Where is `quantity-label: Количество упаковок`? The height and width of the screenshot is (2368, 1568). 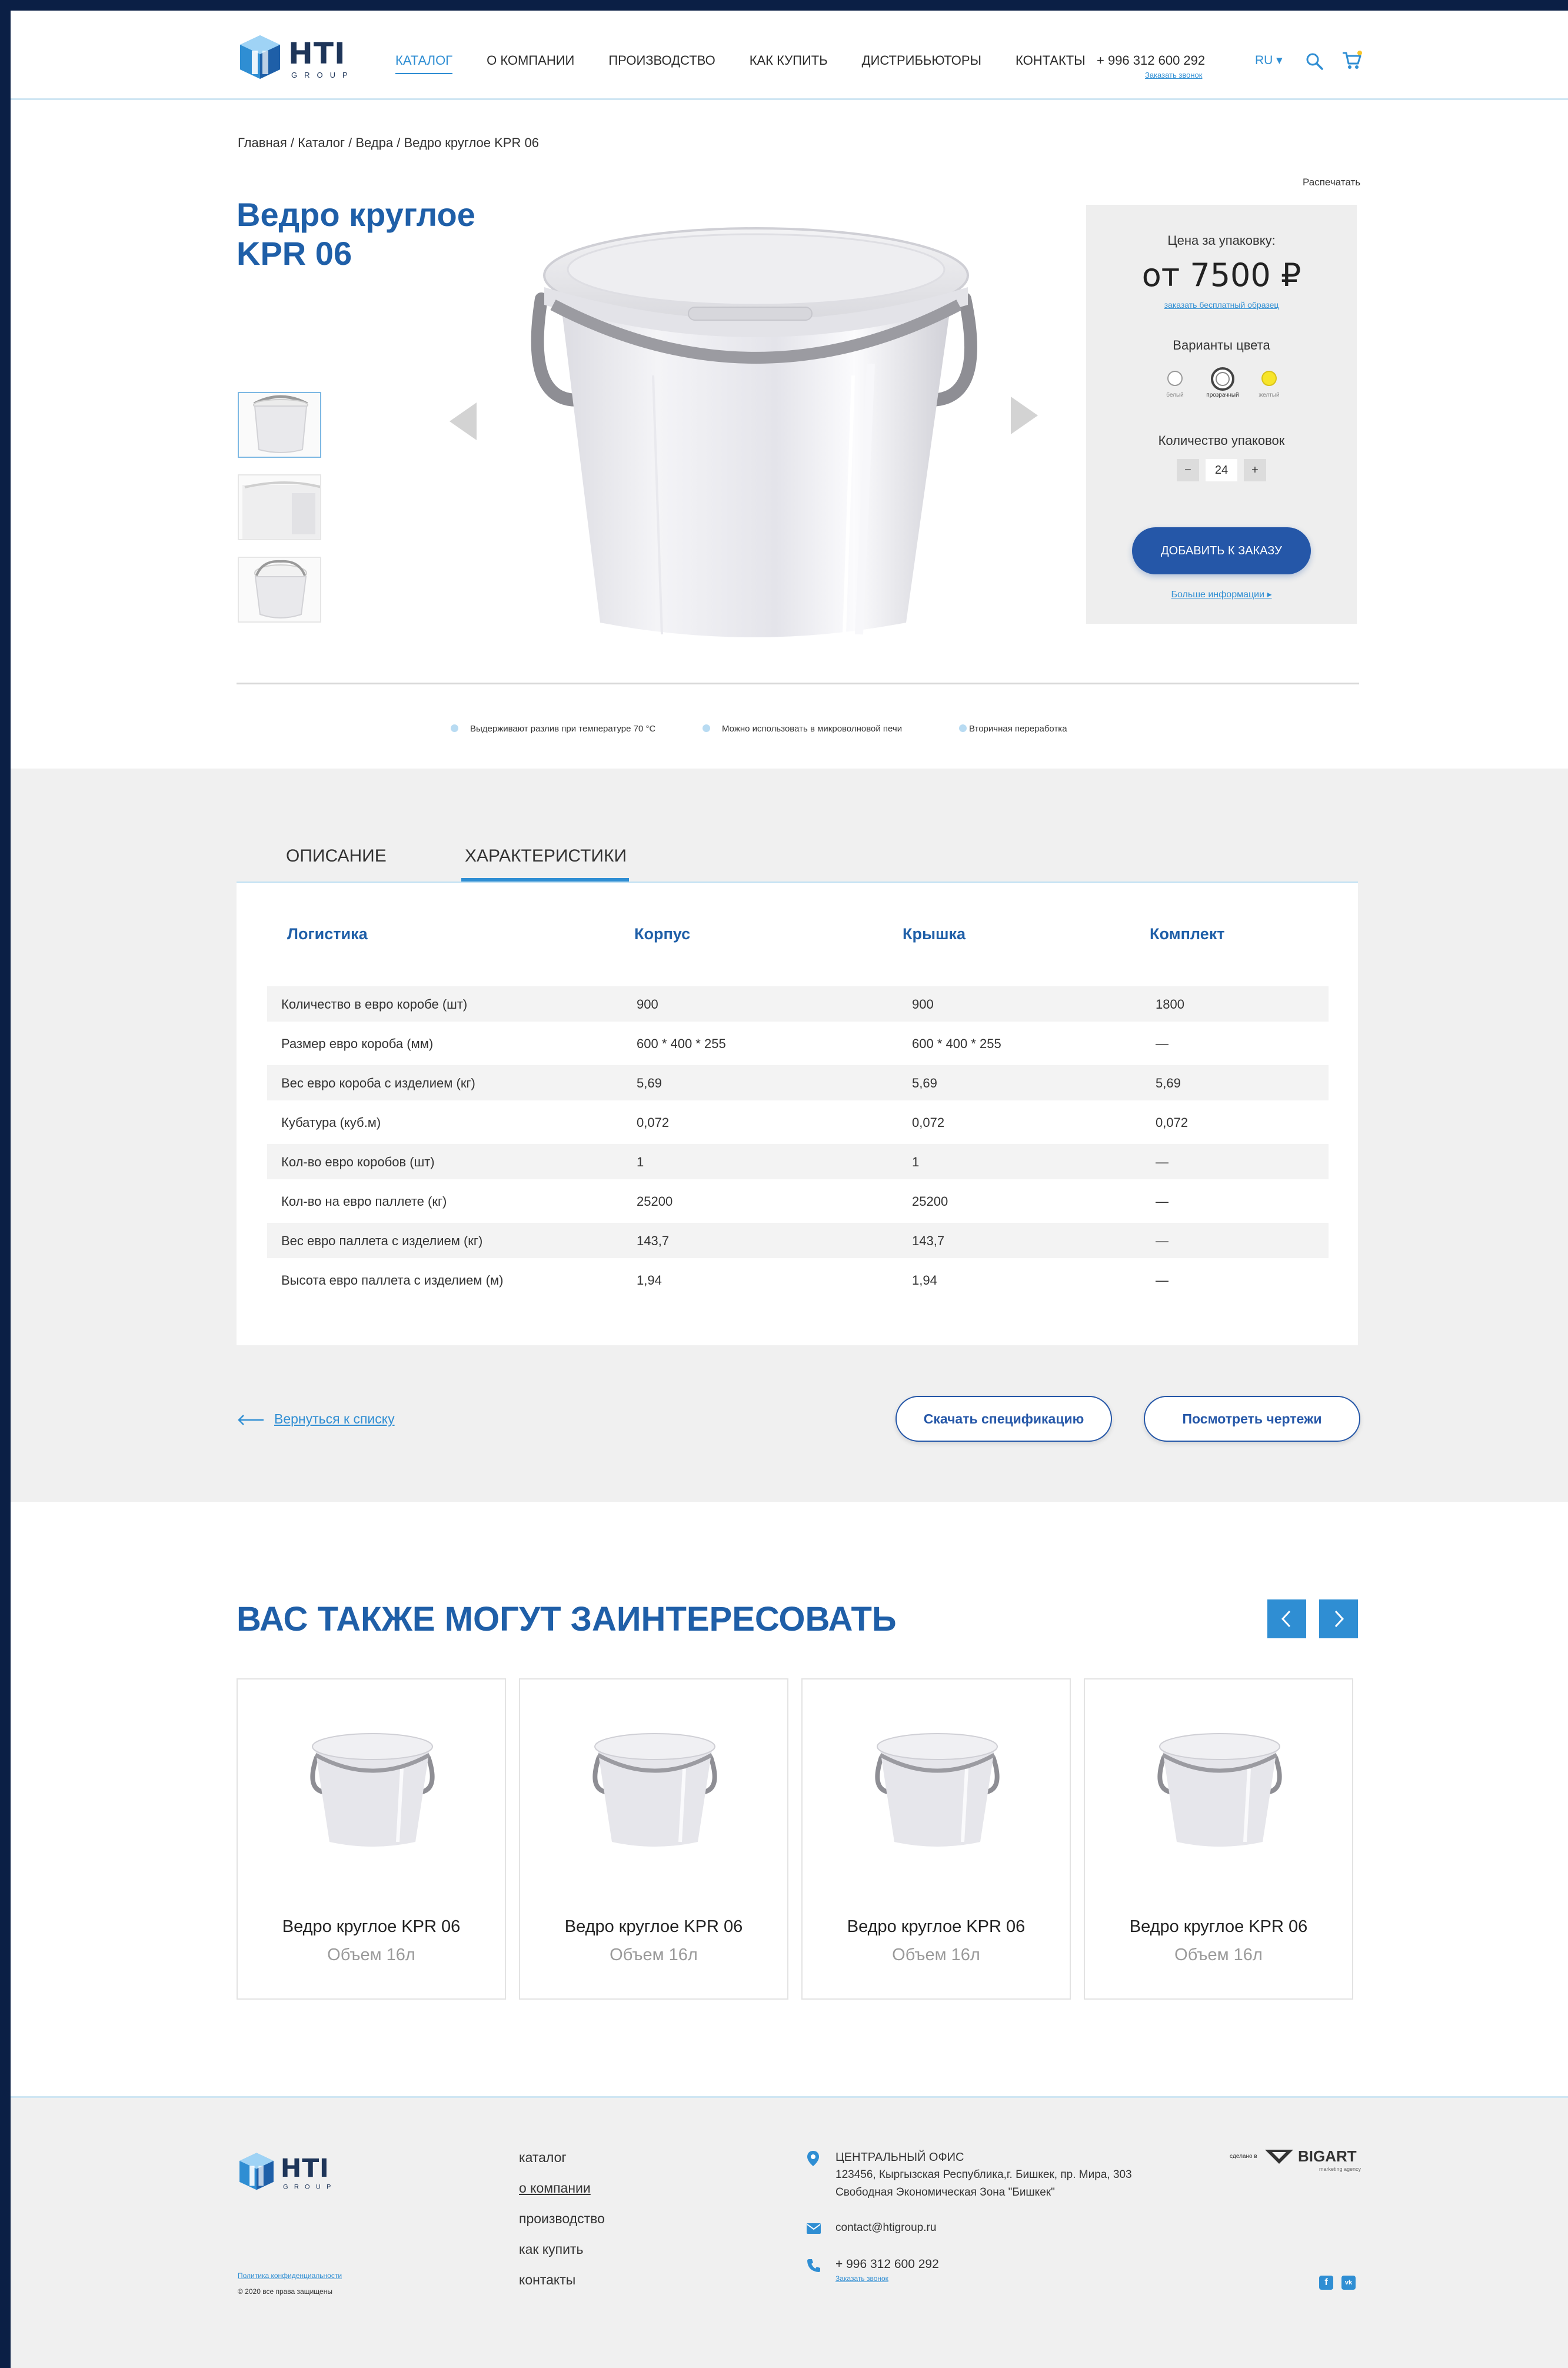
quantity-label: Количество упаковок is located at coordinates (1221, 440).